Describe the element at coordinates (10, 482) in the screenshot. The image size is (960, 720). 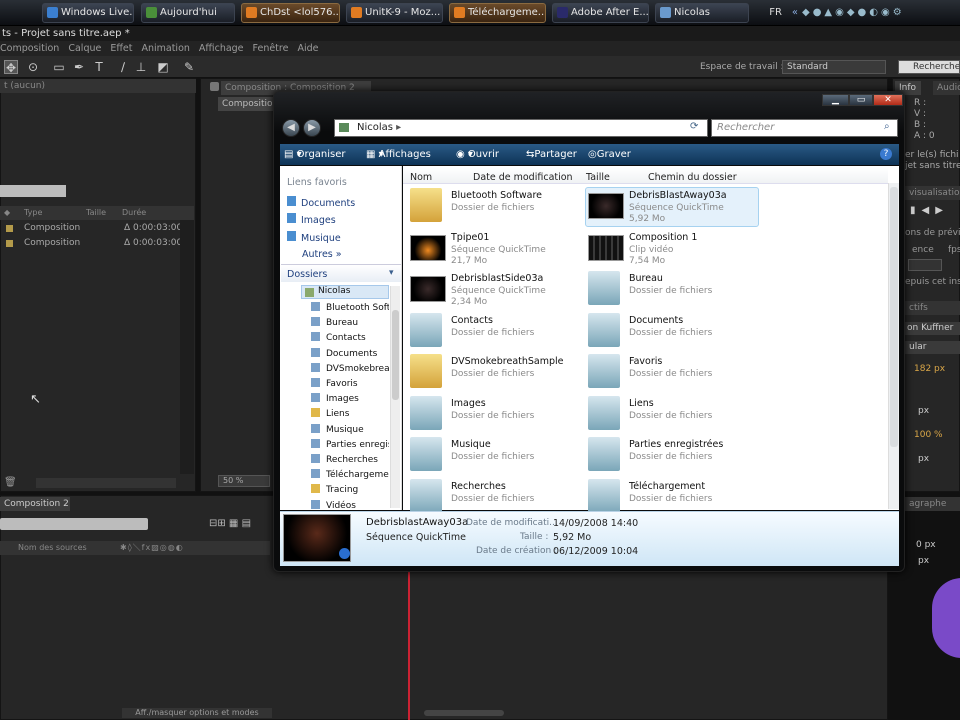
I see `trash-icon: 🗑` at that location.